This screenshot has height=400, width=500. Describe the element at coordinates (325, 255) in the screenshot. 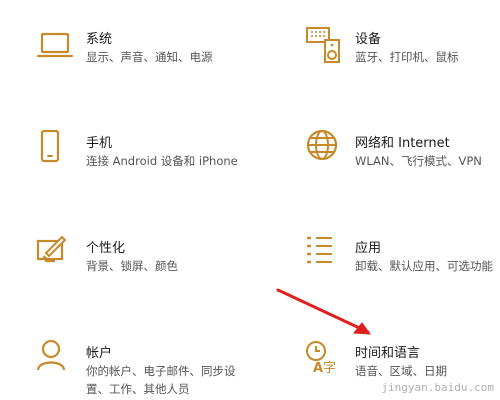

I see `list-icon` at that location.